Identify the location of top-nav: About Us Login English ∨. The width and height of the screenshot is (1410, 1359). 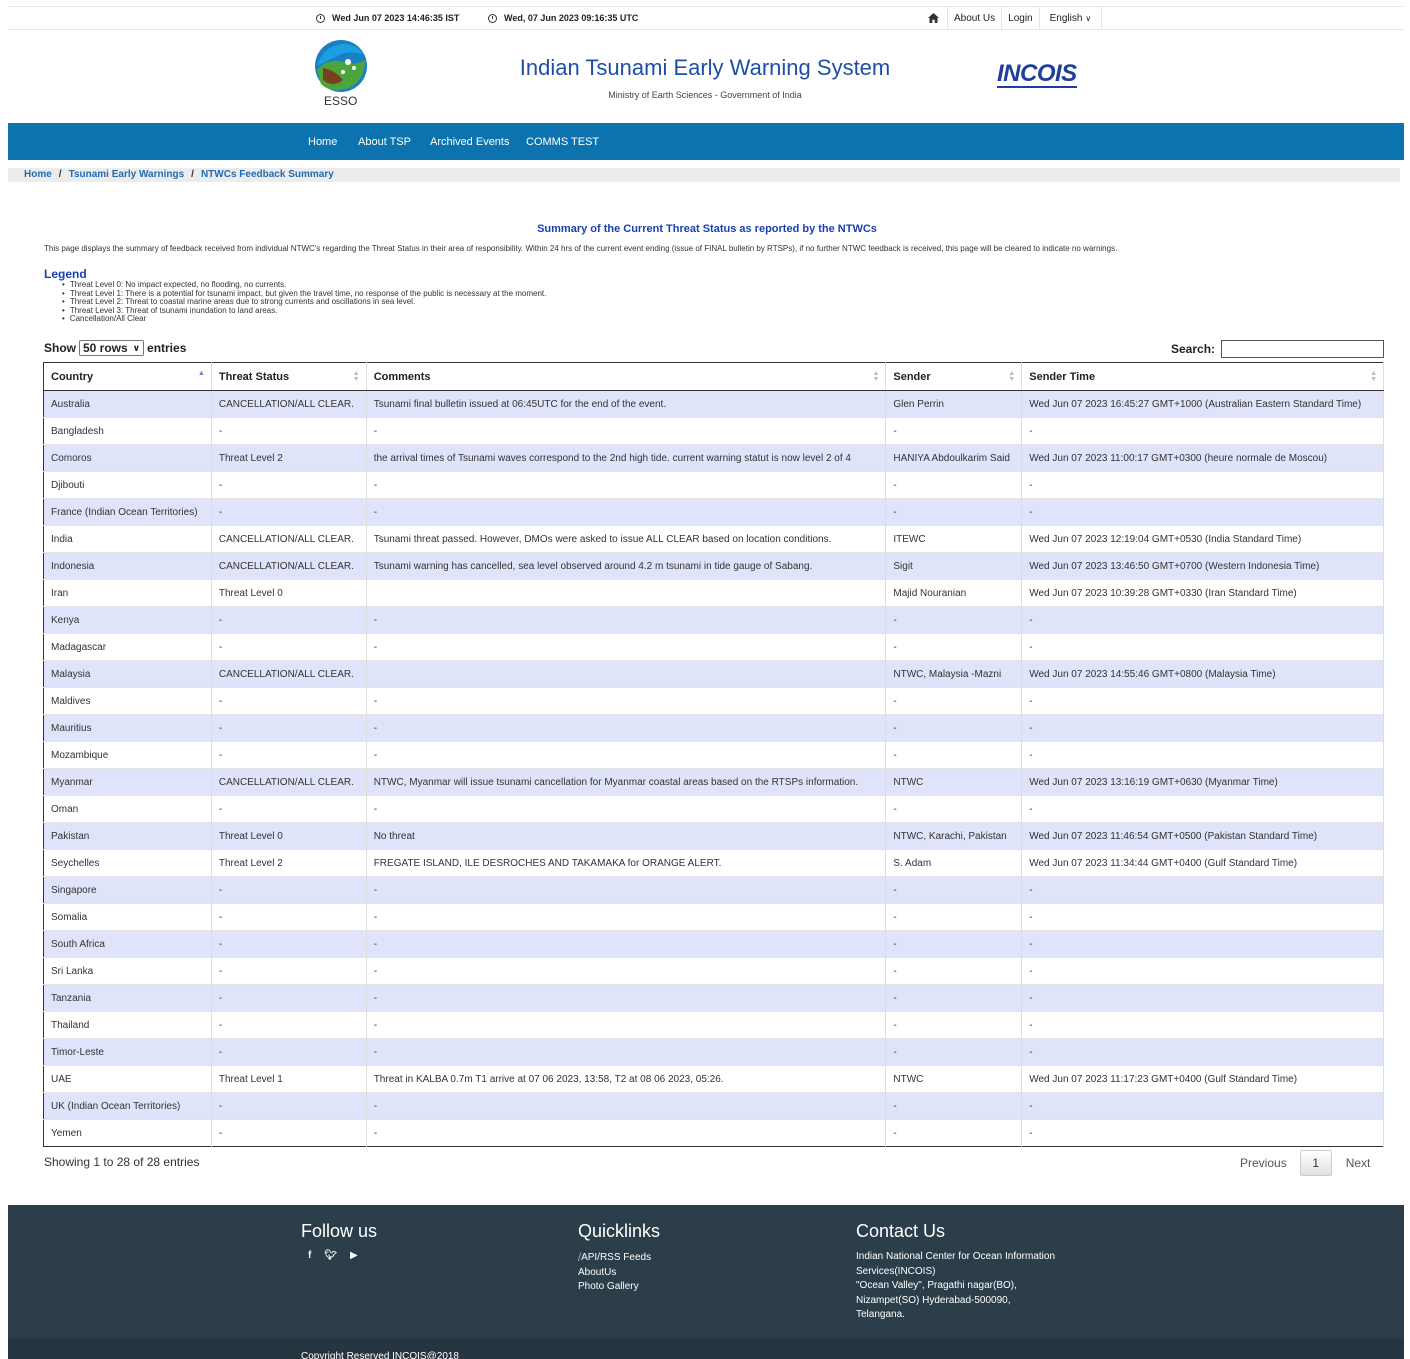
(1011, 18).